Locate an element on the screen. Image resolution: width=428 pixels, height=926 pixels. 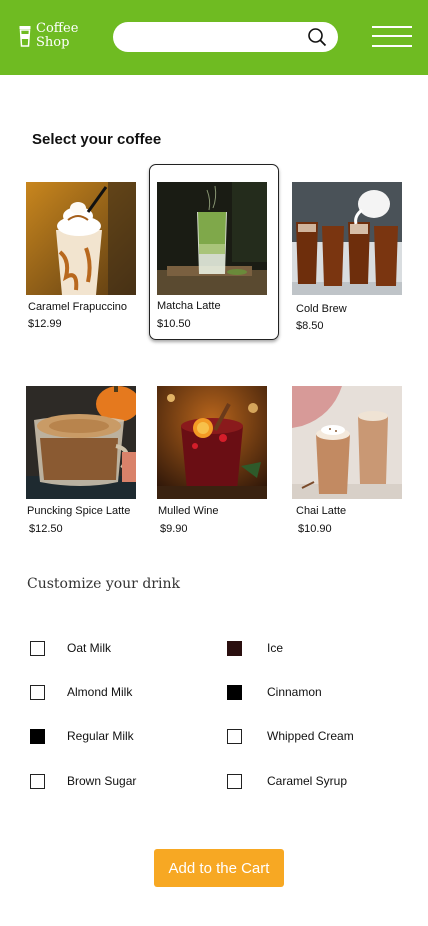
product-name: Matcha Latte is located at coordinates (189, 306).